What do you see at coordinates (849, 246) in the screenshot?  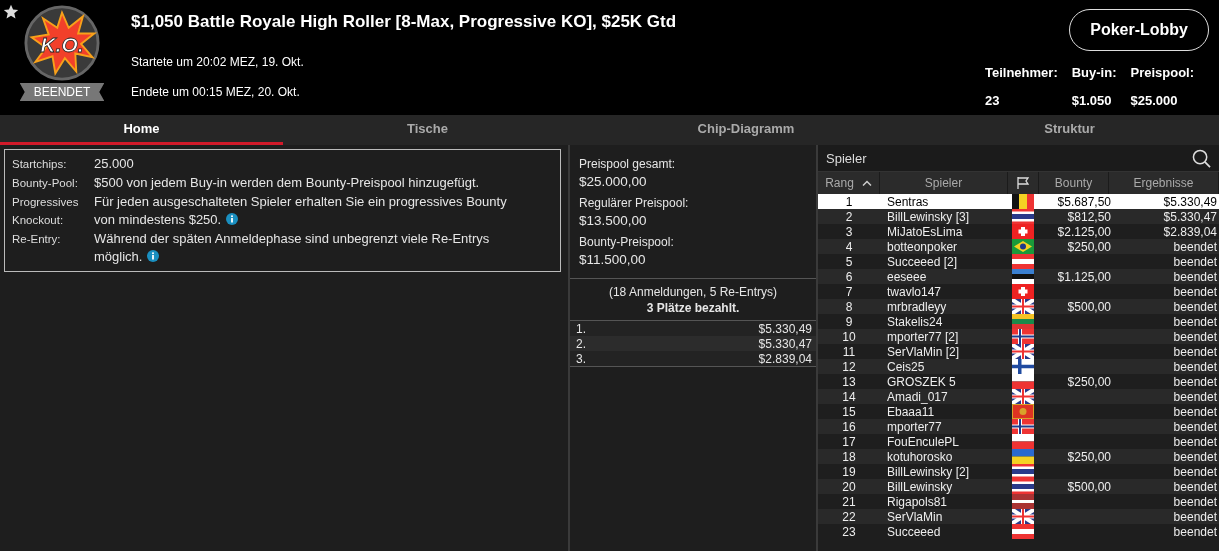 I see `rank-cell-text: 4` at bounding box center [849, 246].